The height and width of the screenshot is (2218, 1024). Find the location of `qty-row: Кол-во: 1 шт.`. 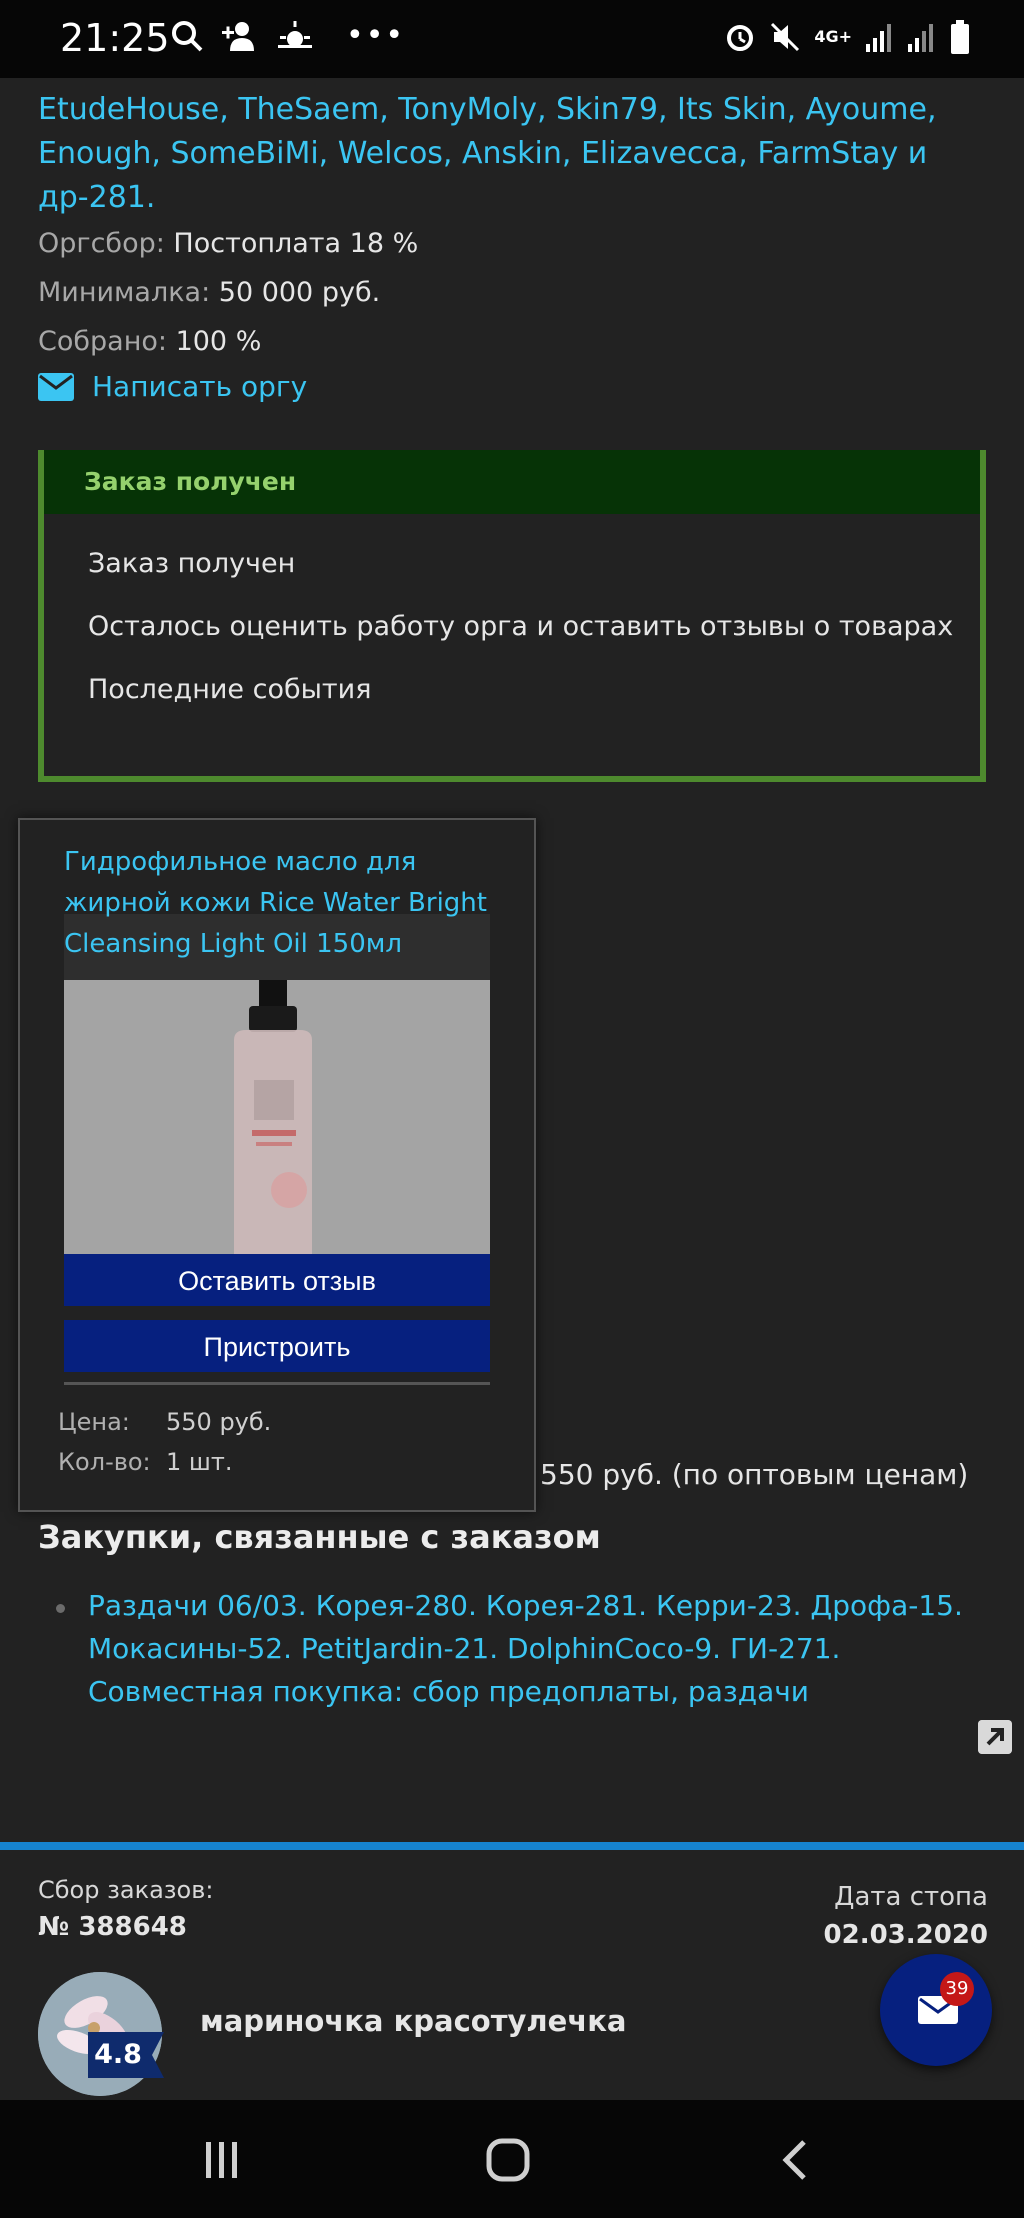

qty-row: Кол-во: 1 шт. is located at coordinates (145, 1462).